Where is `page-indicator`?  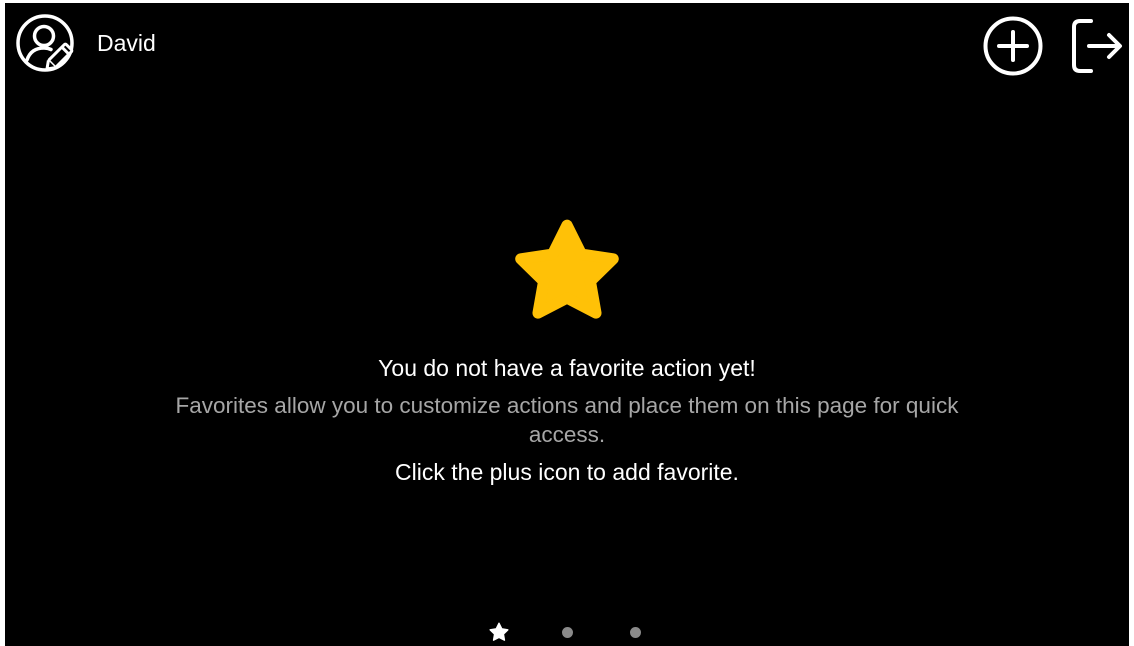 page-indicator is located at coordinates (567, 632).